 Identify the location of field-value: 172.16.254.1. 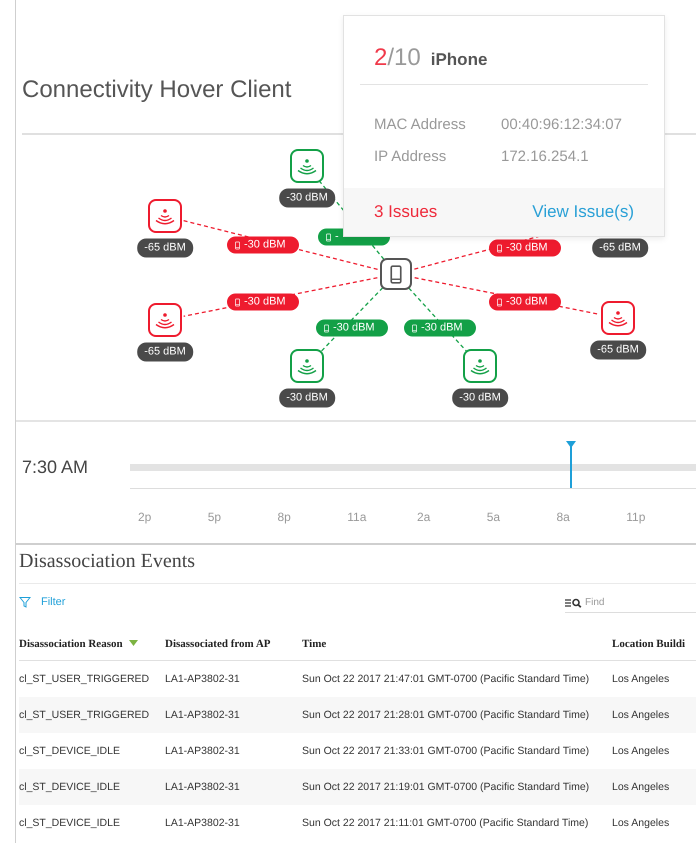
(545, 157).